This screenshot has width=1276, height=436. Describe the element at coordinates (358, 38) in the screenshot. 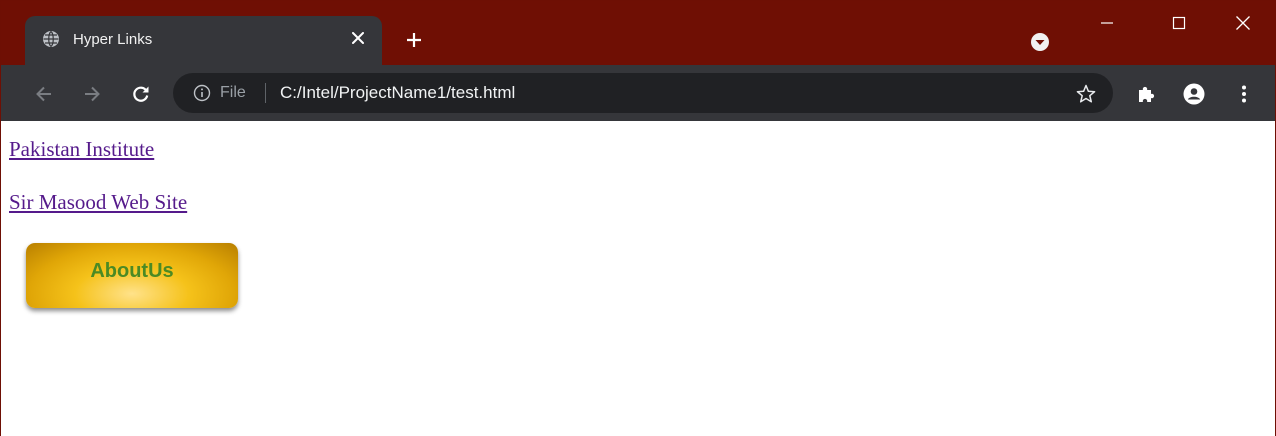

I see `close-tab-icon` at that location.